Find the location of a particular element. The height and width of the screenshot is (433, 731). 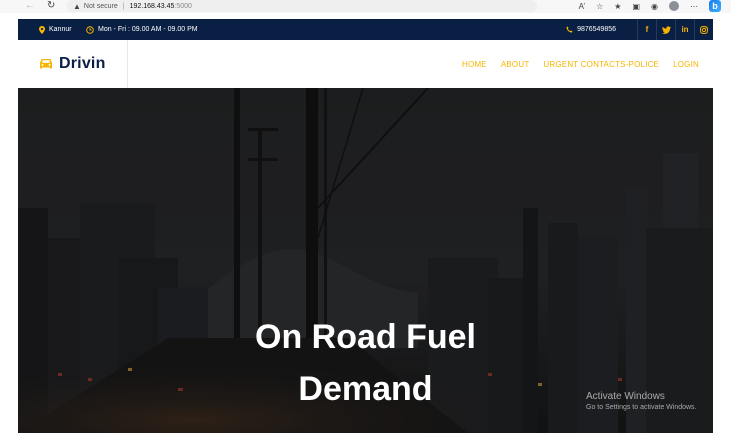

reload-icon: ↻ is located at coordinates (51, 6).